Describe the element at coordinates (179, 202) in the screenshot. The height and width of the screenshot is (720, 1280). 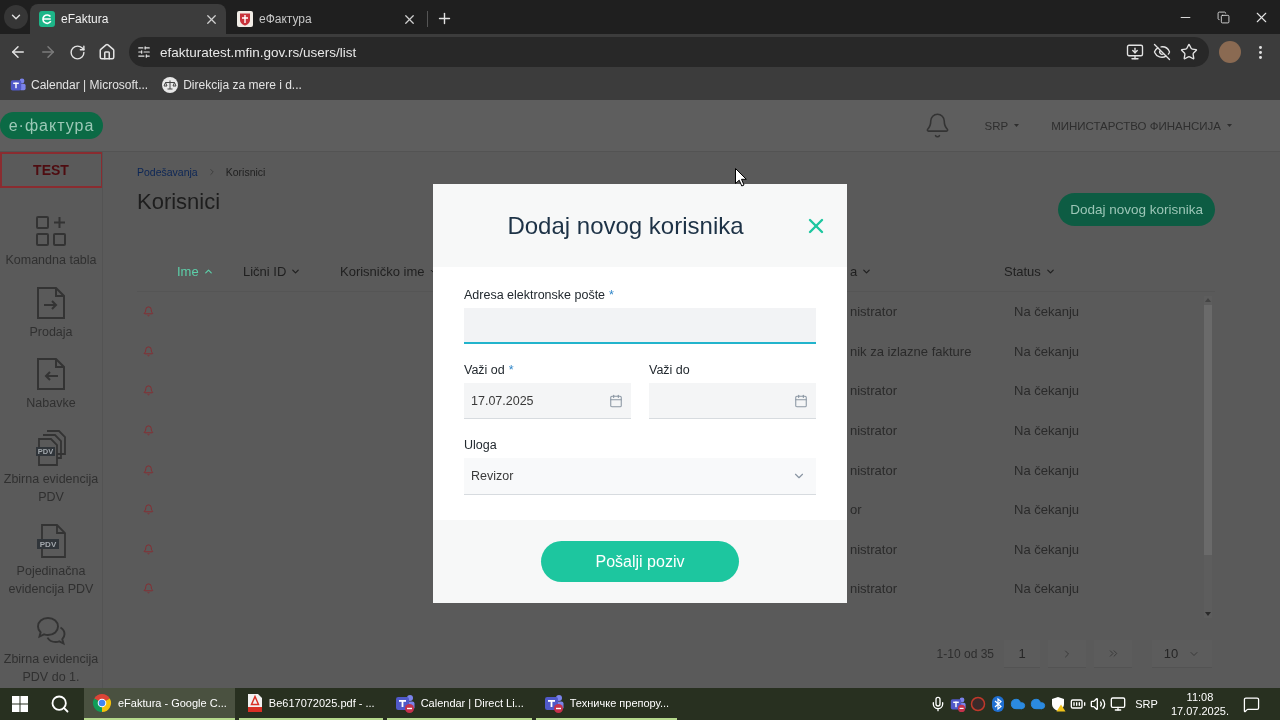
I see `page-title: Korisnici` at that location.